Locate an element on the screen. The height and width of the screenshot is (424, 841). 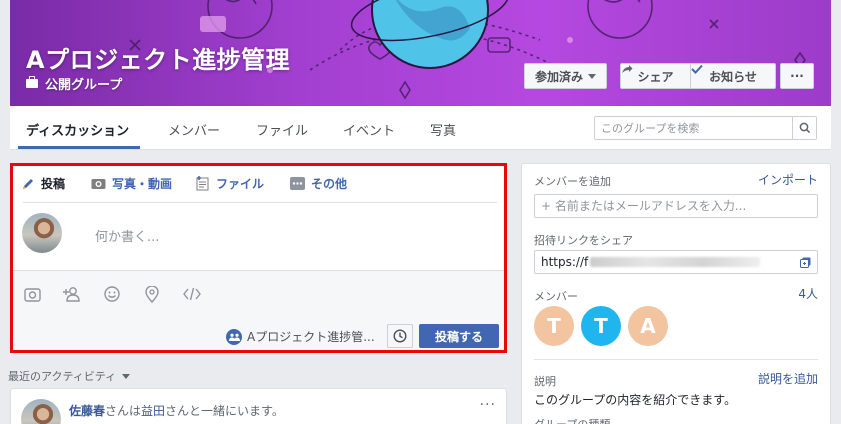
invite-link-box: https://f is located at coordinates (676, 262).